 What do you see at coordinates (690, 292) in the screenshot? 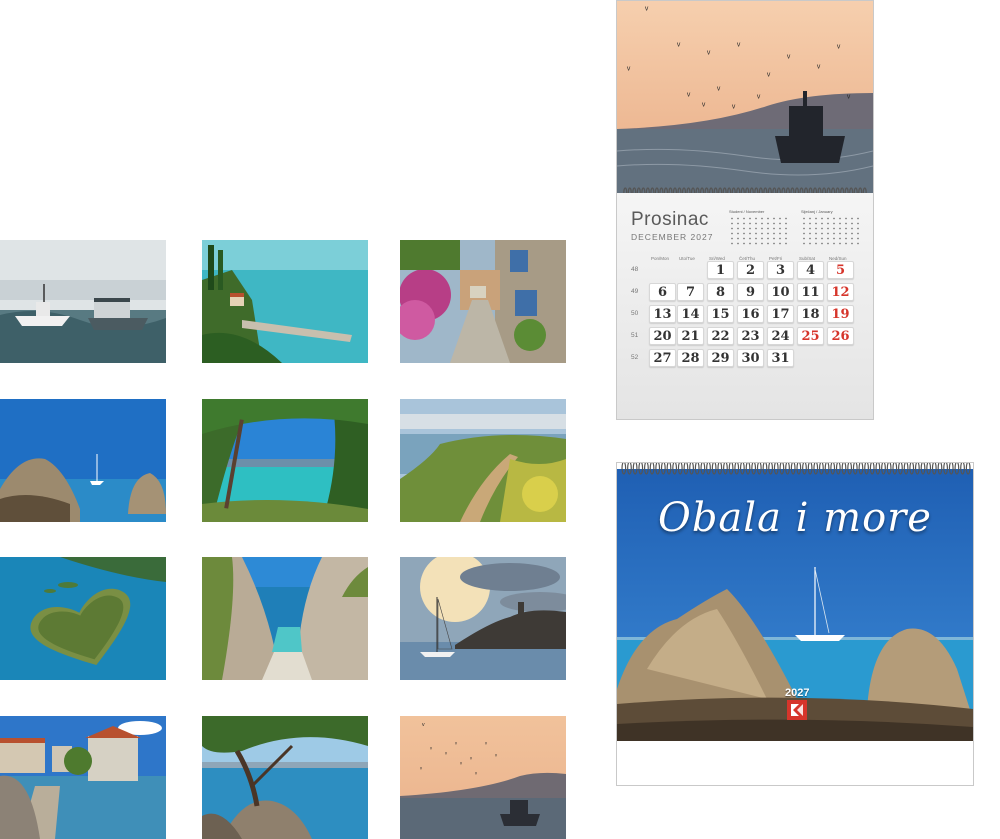
I see `calendar-day: 7` at bounding box center [690, 292].